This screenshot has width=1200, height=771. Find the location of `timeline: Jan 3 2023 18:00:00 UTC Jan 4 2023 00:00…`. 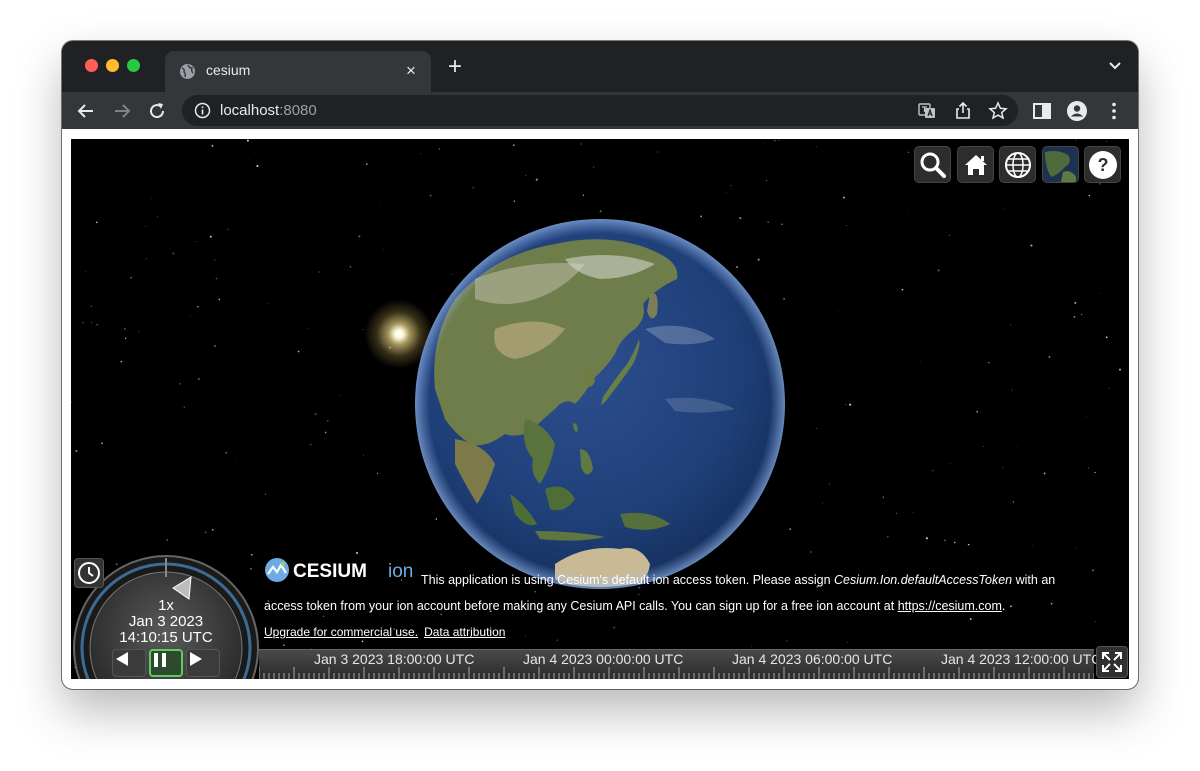

timeline: Jan 3 2023 18:00:00 UTC Jan 4 2023 00:00… is located at coordinates (680, 664).